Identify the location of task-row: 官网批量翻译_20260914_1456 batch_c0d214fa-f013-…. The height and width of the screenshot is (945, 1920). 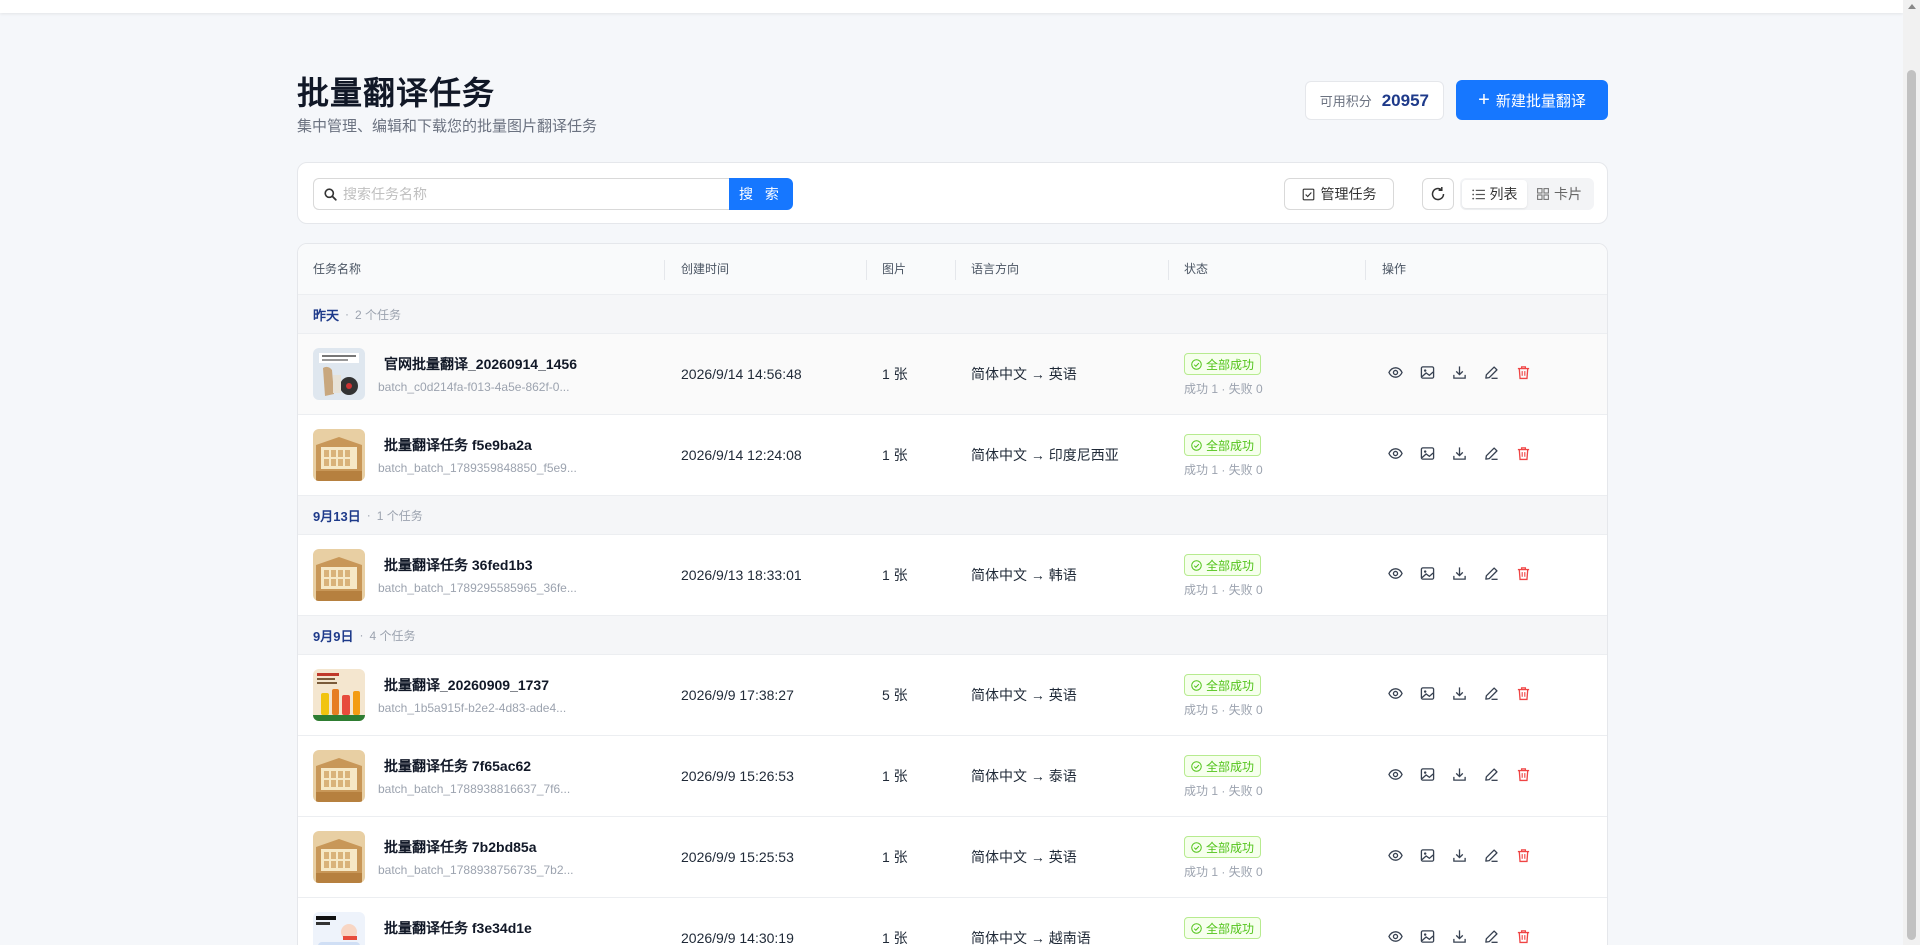
(952, 374).